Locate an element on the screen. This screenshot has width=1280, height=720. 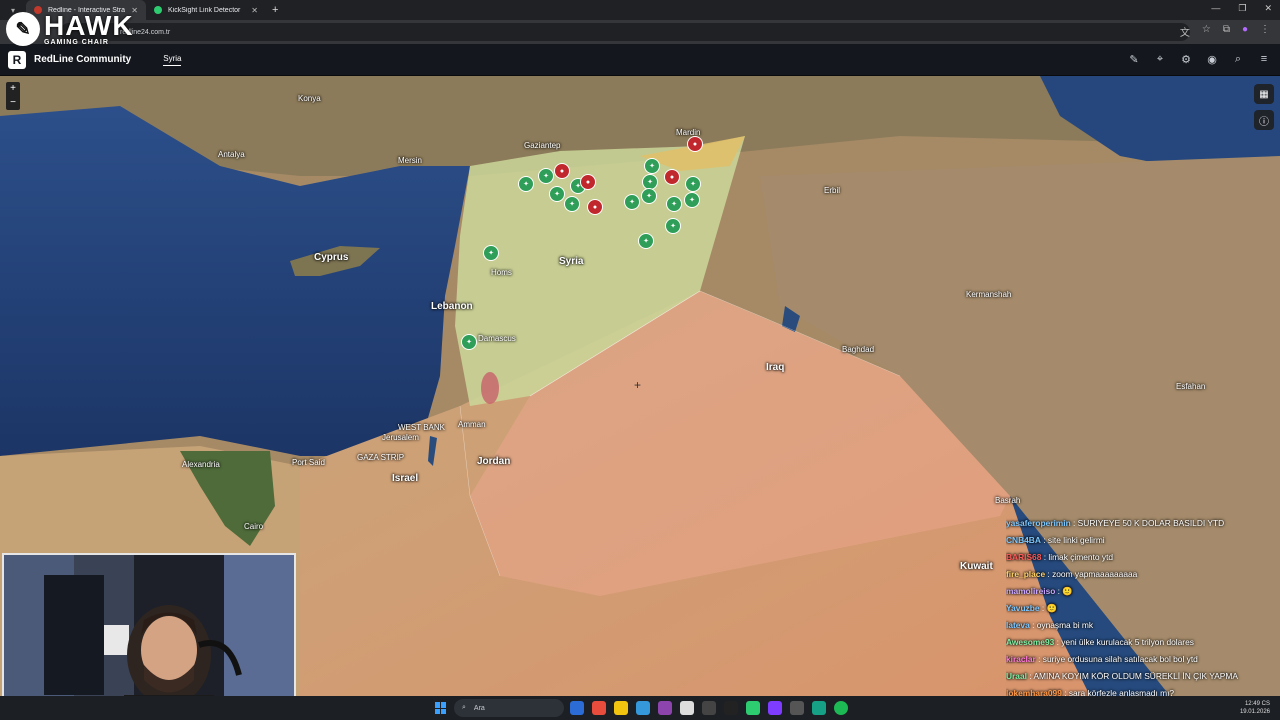
chat-username: Yavuzbe is located at coordinates (1023, 608).